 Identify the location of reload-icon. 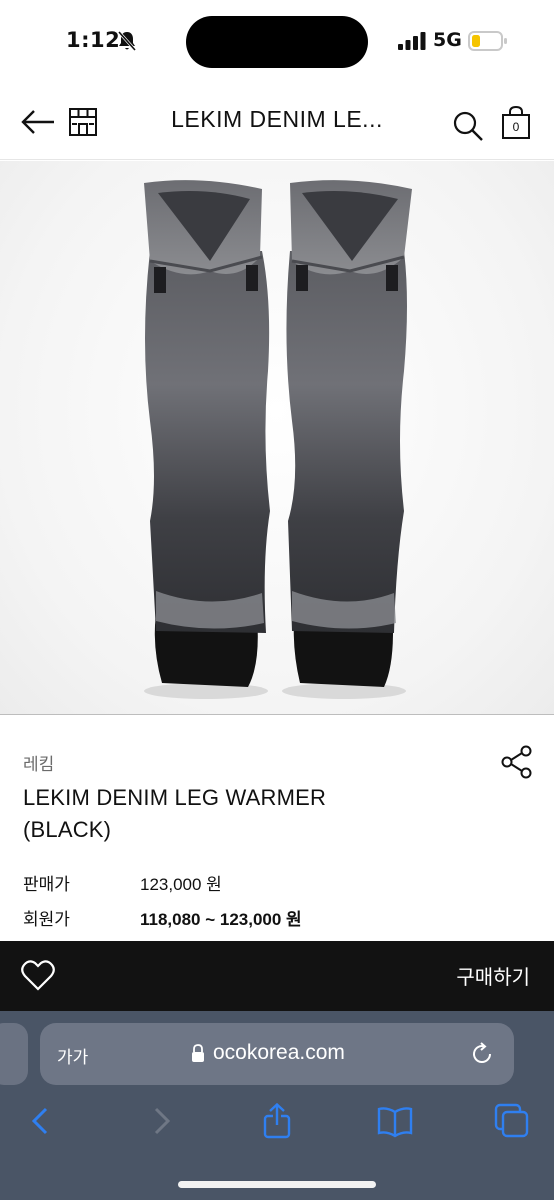
(482, 1054).